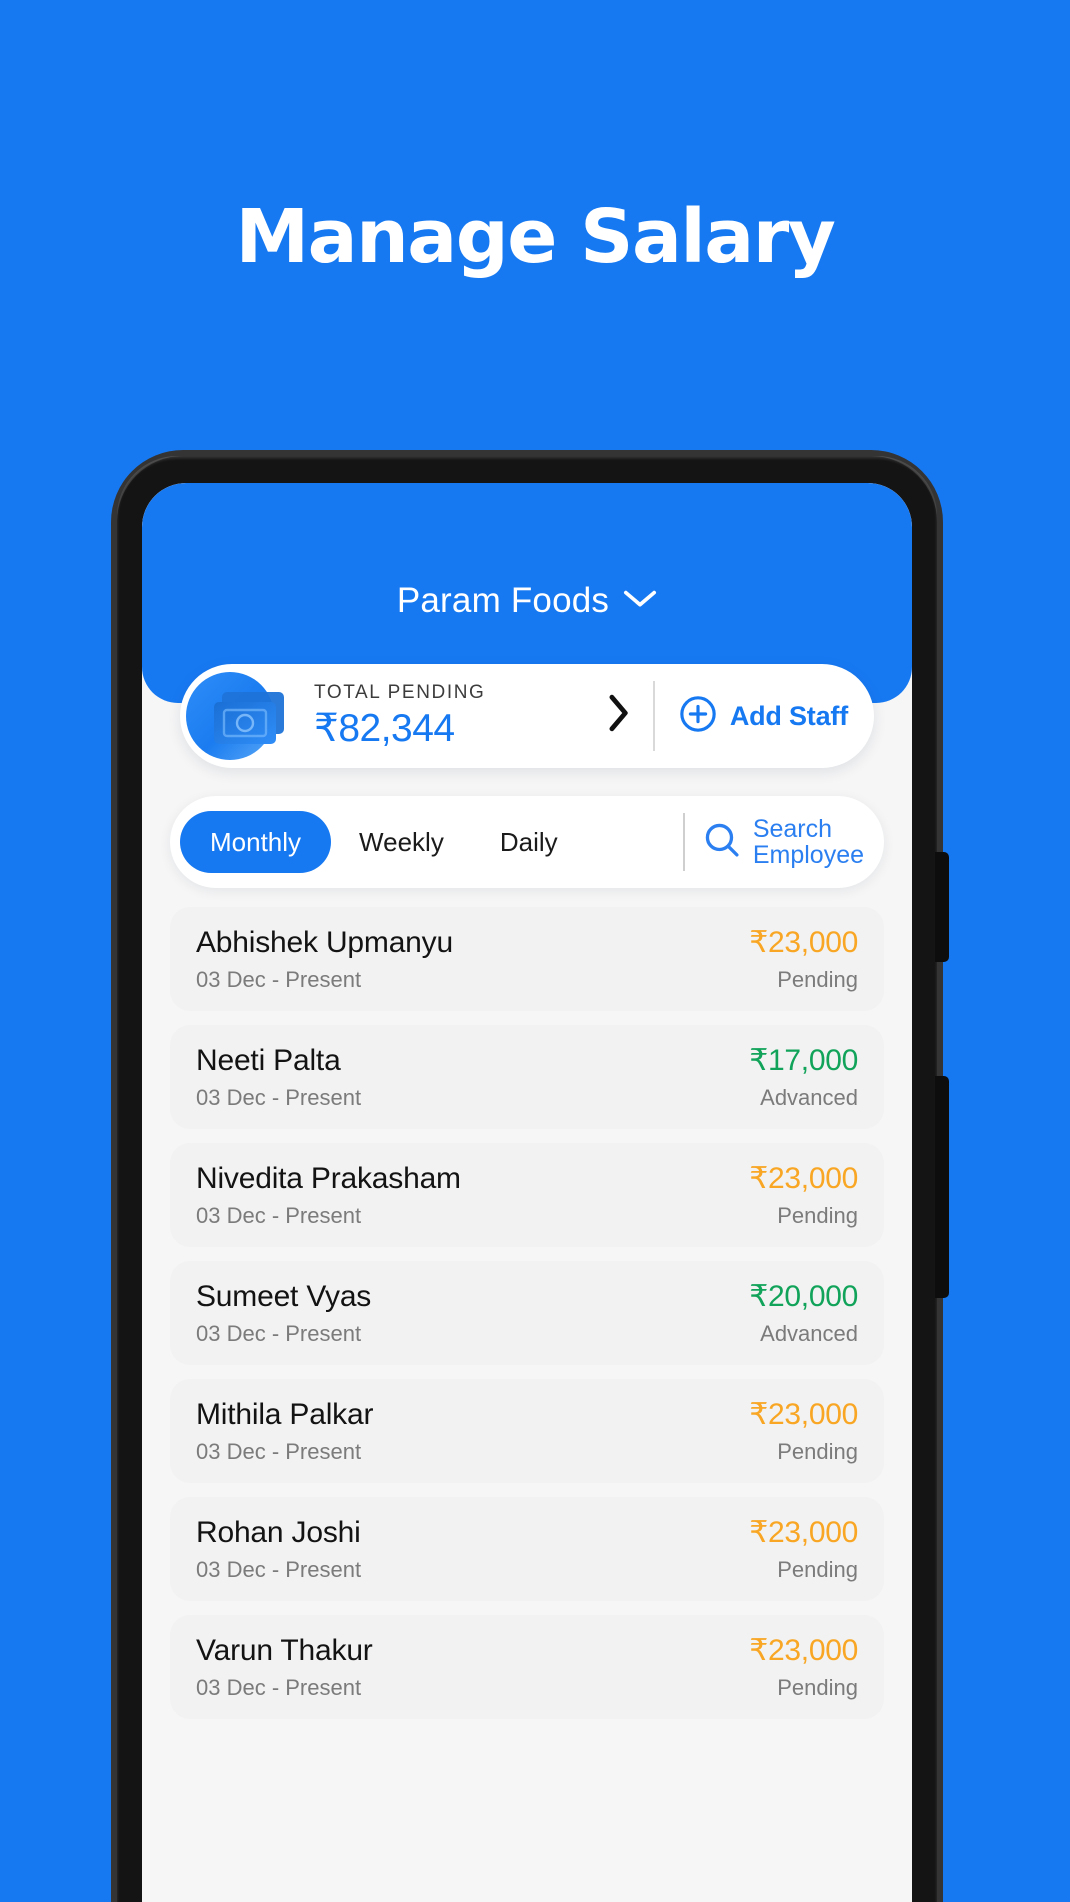 The height and width of the screenshot is (1902, 1070). What do you see at coordinates (284, 1296) in the screenshot?
I see `employee-name: Sumeet Vyas` at bounding box center [284, 1296].